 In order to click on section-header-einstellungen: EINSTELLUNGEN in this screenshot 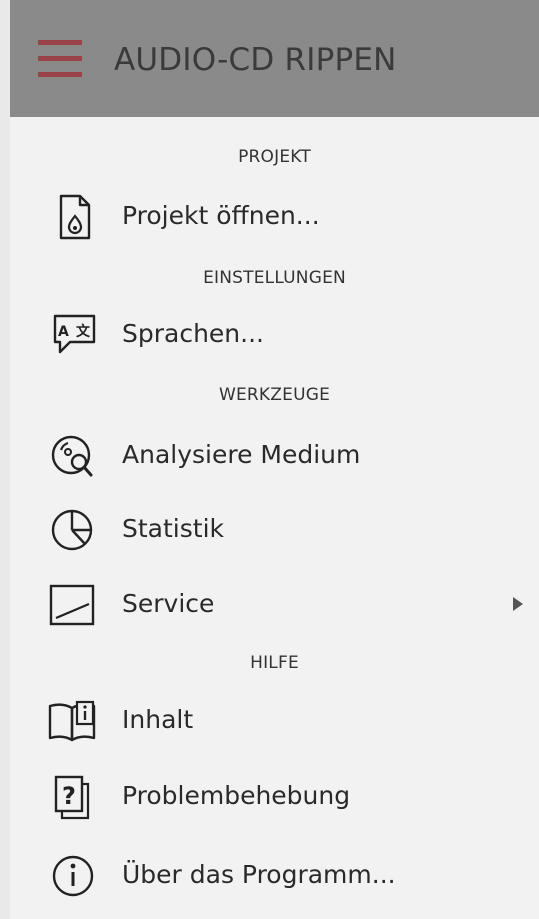, I will do `click(274, 278)`.